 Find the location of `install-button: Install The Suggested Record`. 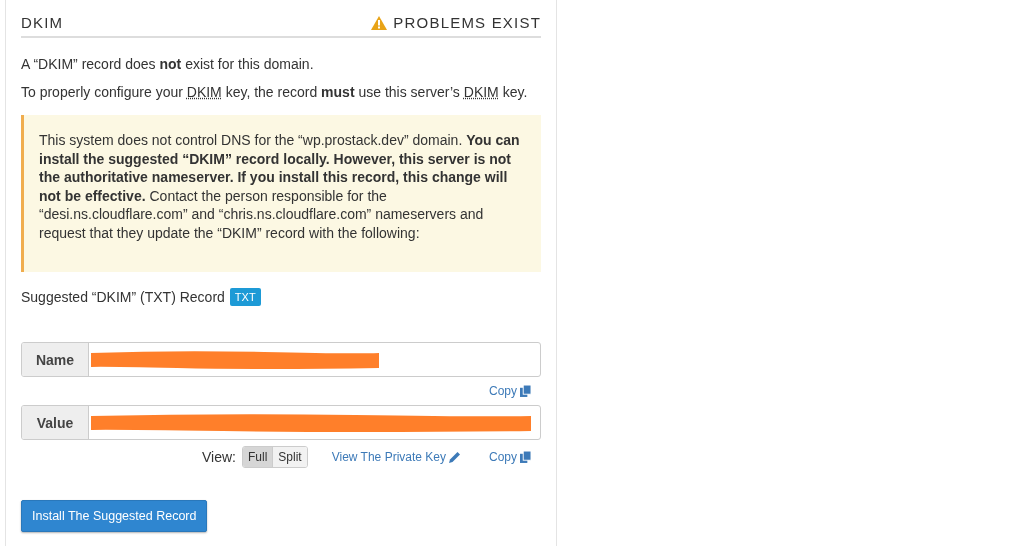

install-button: Install The Suggested Record is located at coordinates (114, 516).